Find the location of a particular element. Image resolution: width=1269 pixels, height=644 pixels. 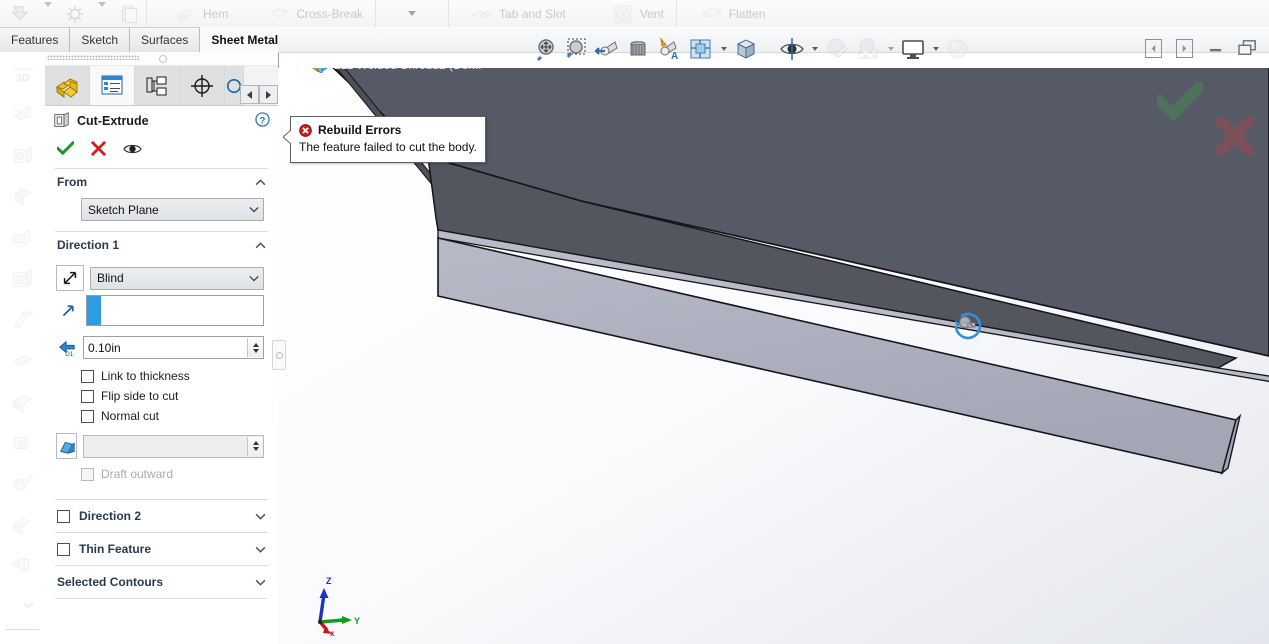

tab-features: Features is located at coordinates (35, 39).